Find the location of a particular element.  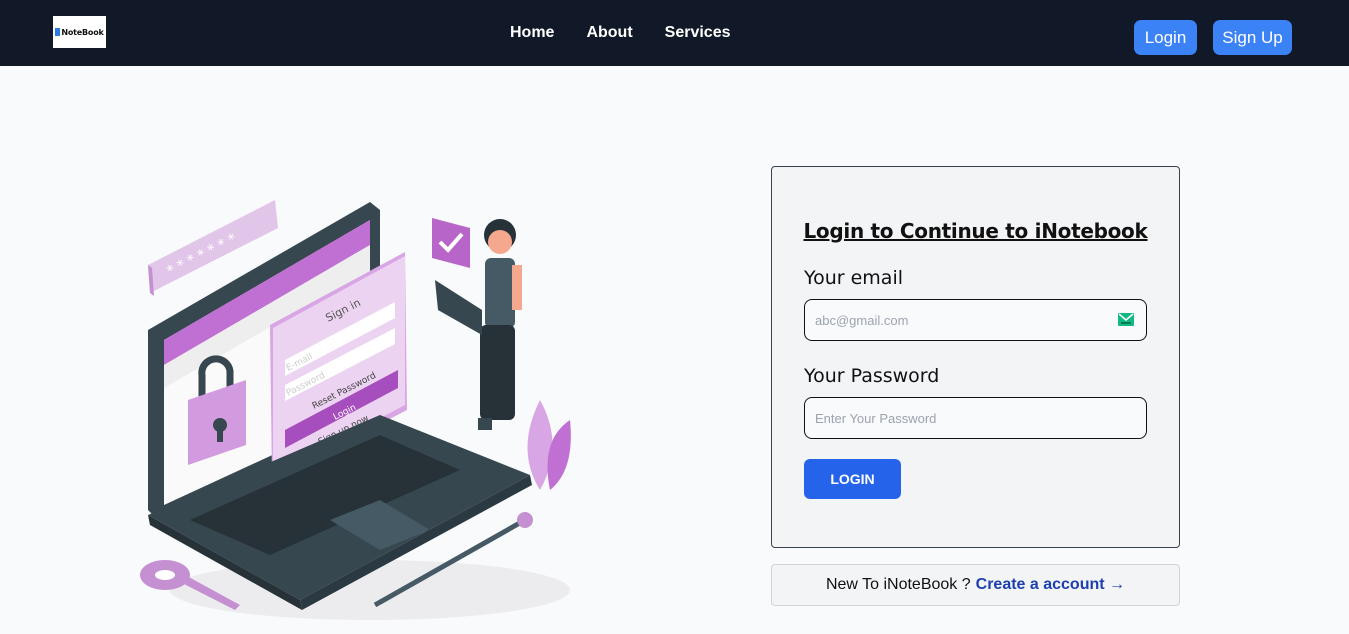

login-title: Login to Continue to iNotebook is located at coordinates (975, 231).